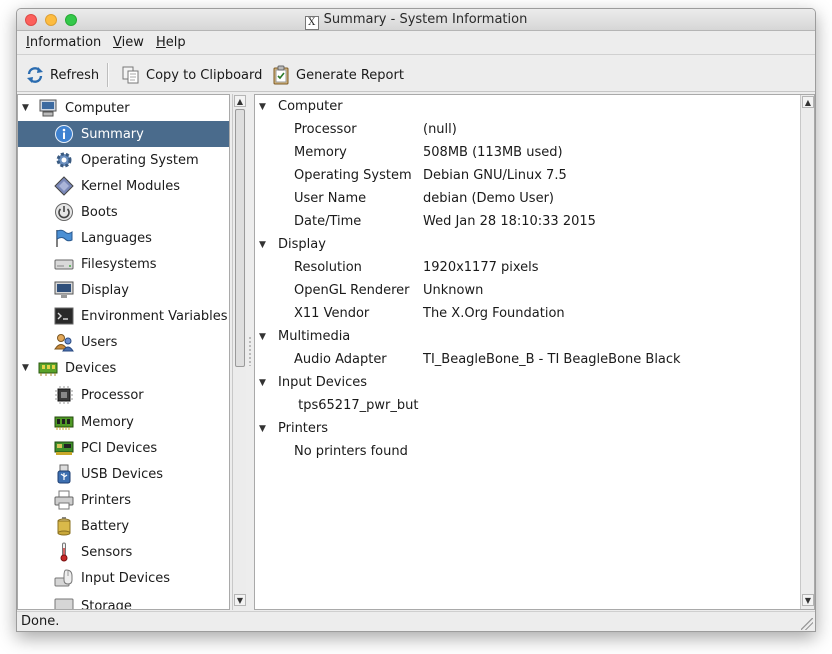 This screenshot has width=832, height=654. I want to click on tree-item-operating-system: Operating System, so click(123, 160).